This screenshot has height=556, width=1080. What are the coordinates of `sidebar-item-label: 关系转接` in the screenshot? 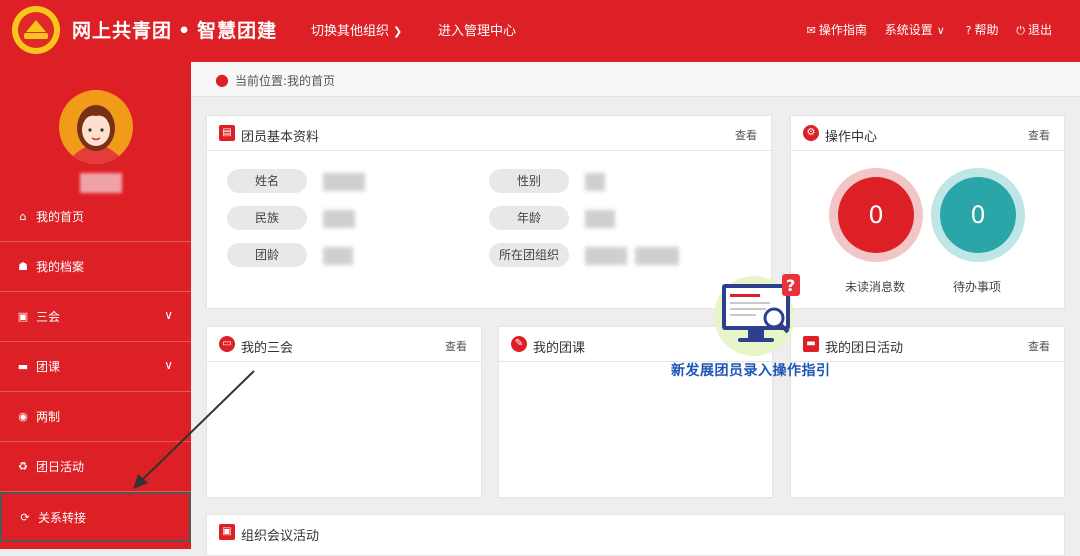 It's located at (62, 517).